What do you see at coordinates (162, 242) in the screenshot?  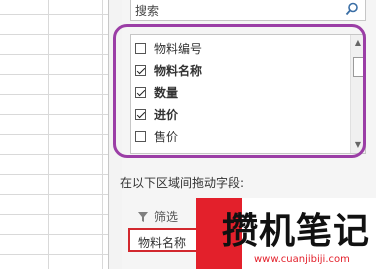 I see `filter-field-chip: 物料名称` at bounding box center [162, 242].